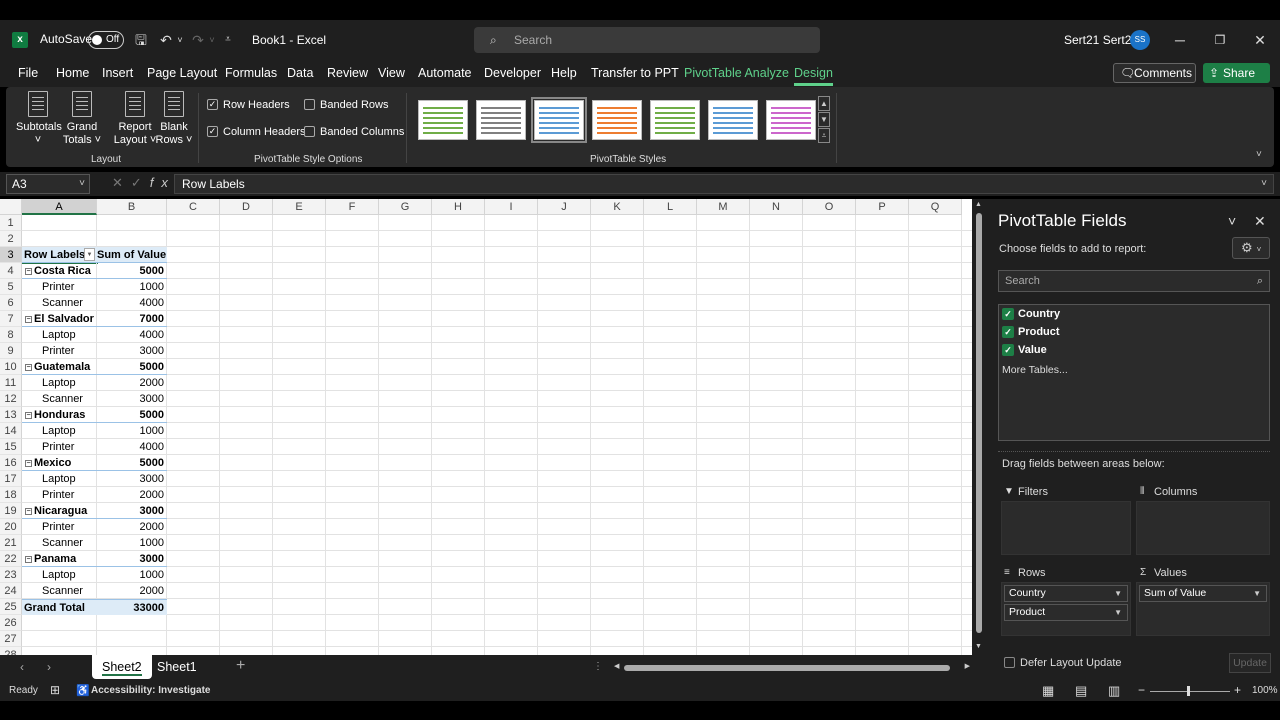  What do you see at coordinates (564, 73) in the screenshot?
I see `menu-help: Help` at bounding box center [564, 73].